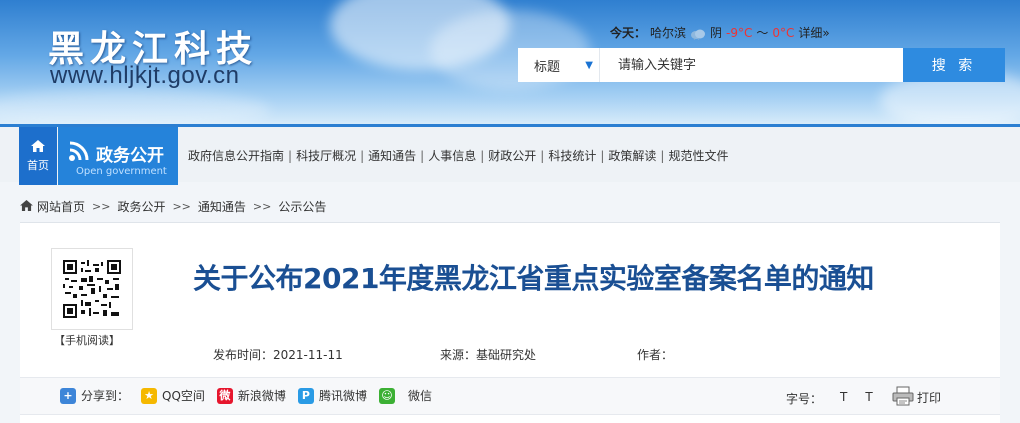  I want to click on printer-icon, so click(903, 397).